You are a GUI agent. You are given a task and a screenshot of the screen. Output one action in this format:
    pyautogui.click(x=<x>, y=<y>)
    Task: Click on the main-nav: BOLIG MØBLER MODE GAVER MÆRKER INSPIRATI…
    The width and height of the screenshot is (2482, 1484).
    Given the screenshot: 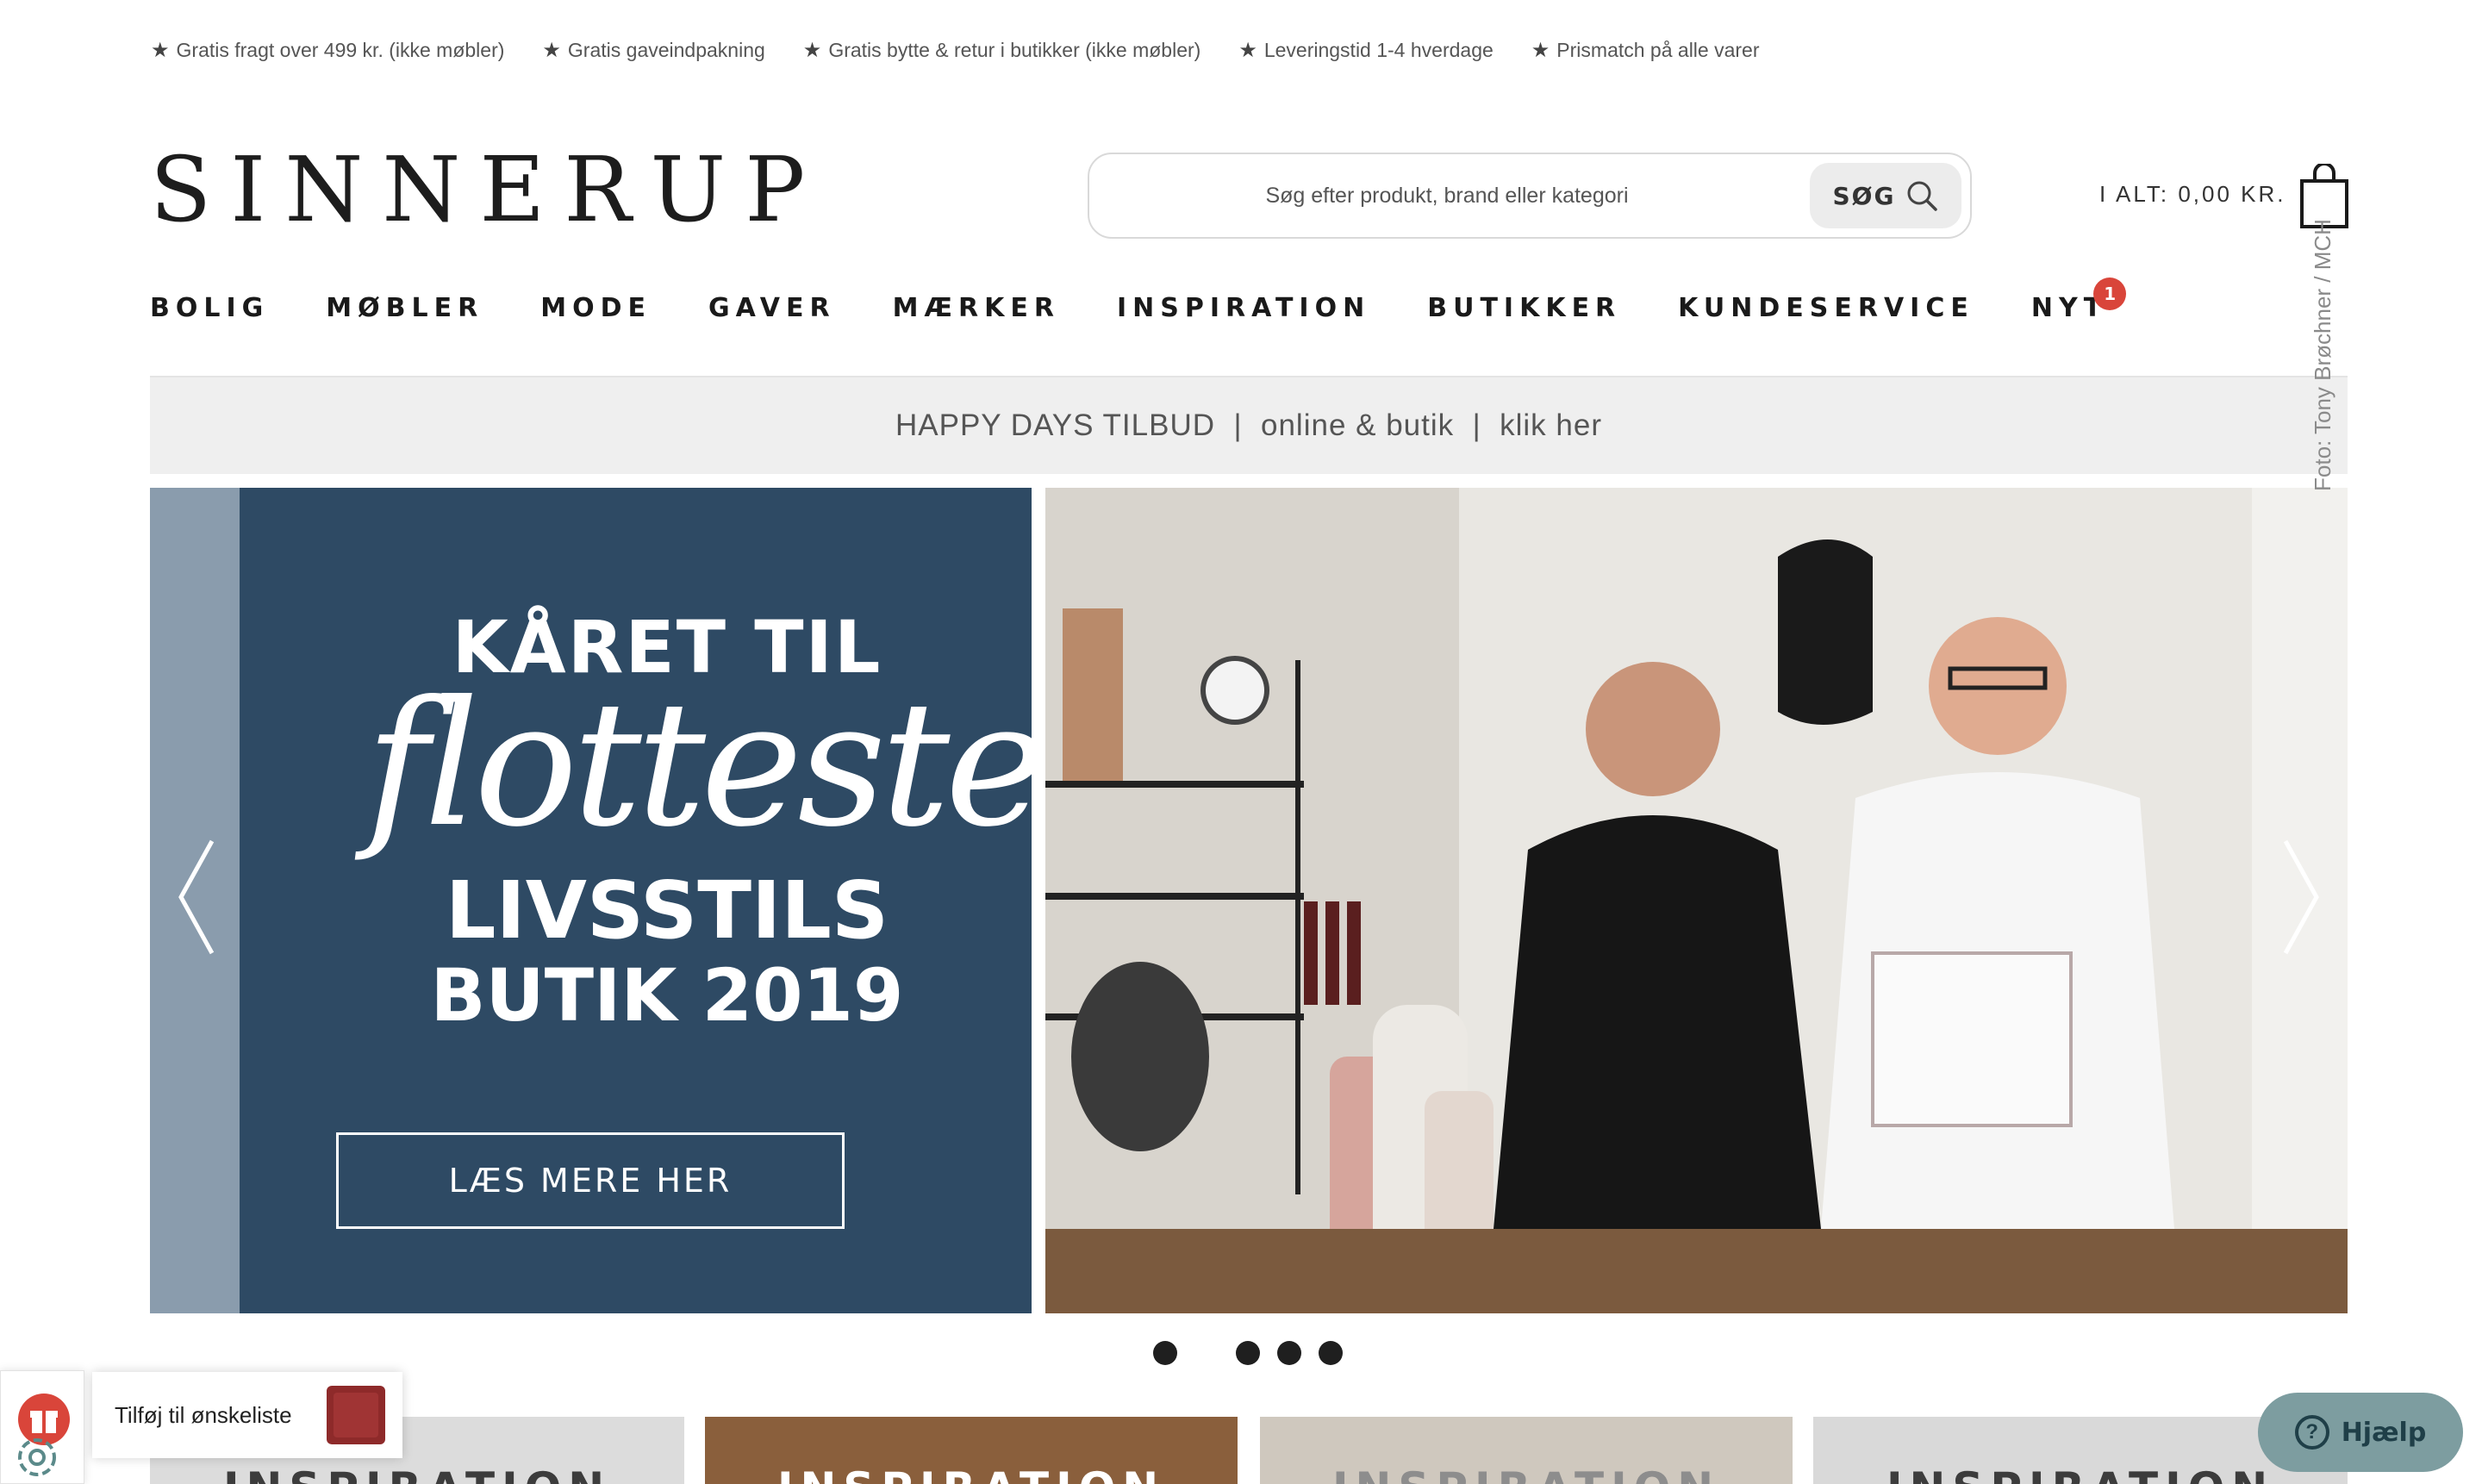 What is the action you would take?
    pyautogui.click(x=1138, y=300)
    